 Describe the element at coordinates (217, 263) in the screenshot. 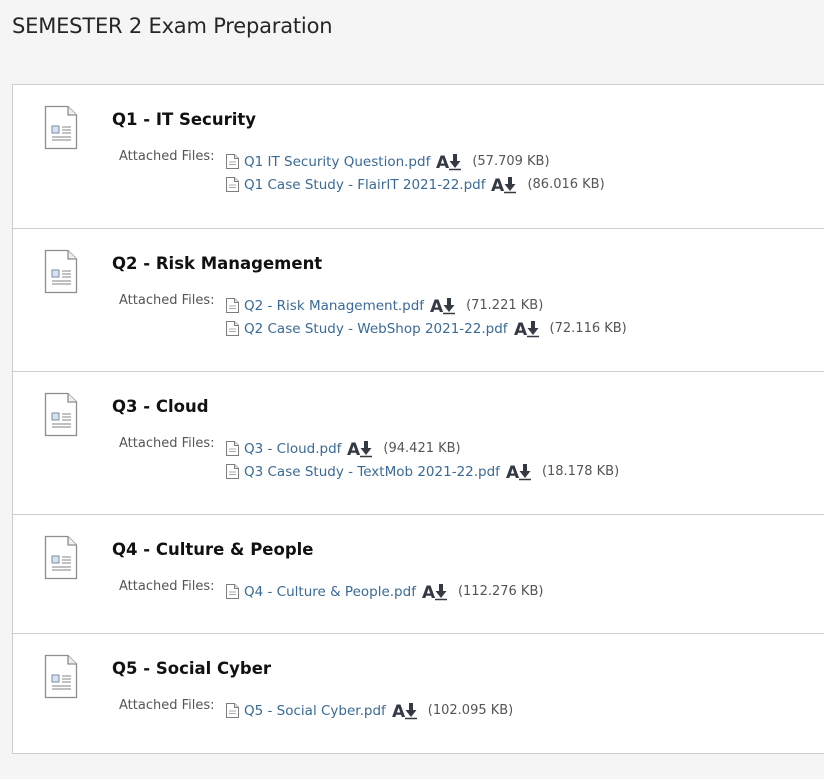

I see `item-title: Q2 - Risk Management` at that location.